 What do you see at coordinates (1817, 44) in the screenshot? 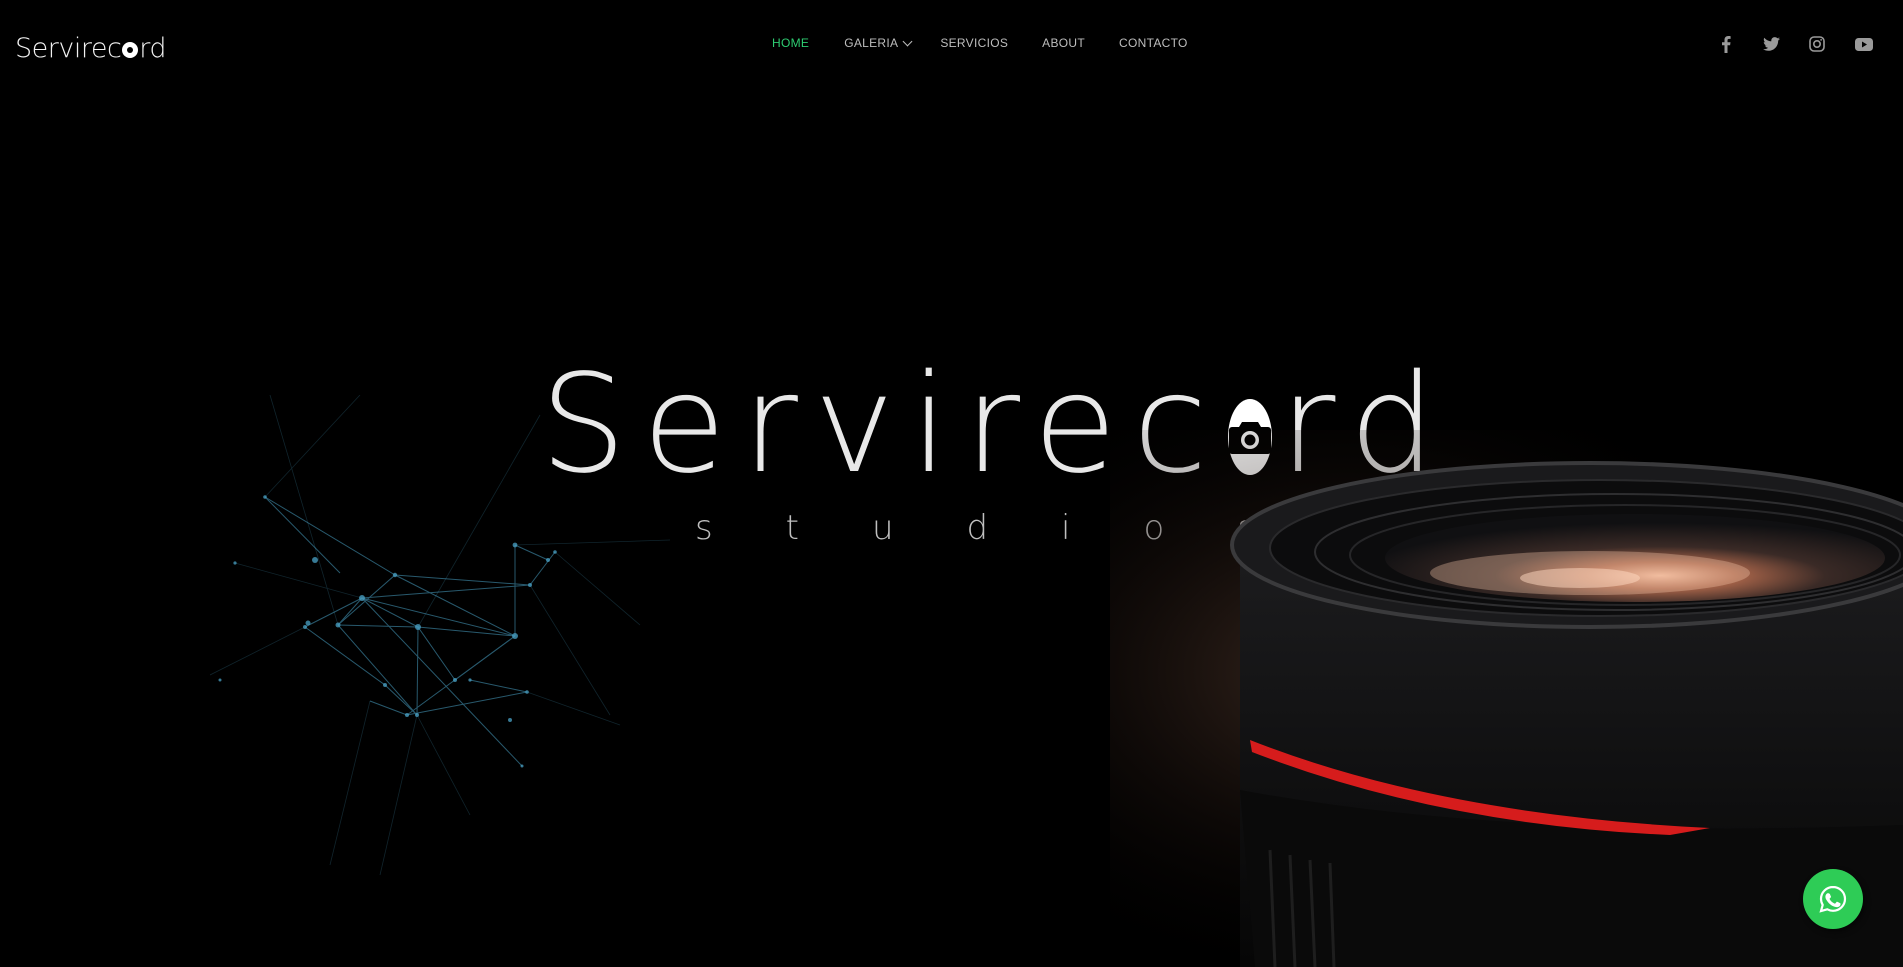
I see `instagram-icon` at bounding box center [1817, 44].